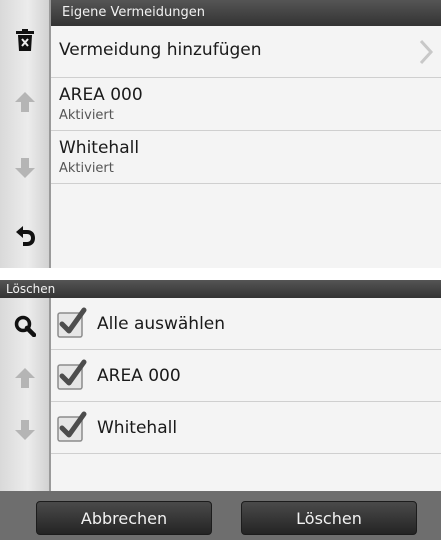 This screenshot has width=441, height=540. Describe the element at coordinates (220, 289) in the screenshot. I see `page-title: Löschen` at that location.